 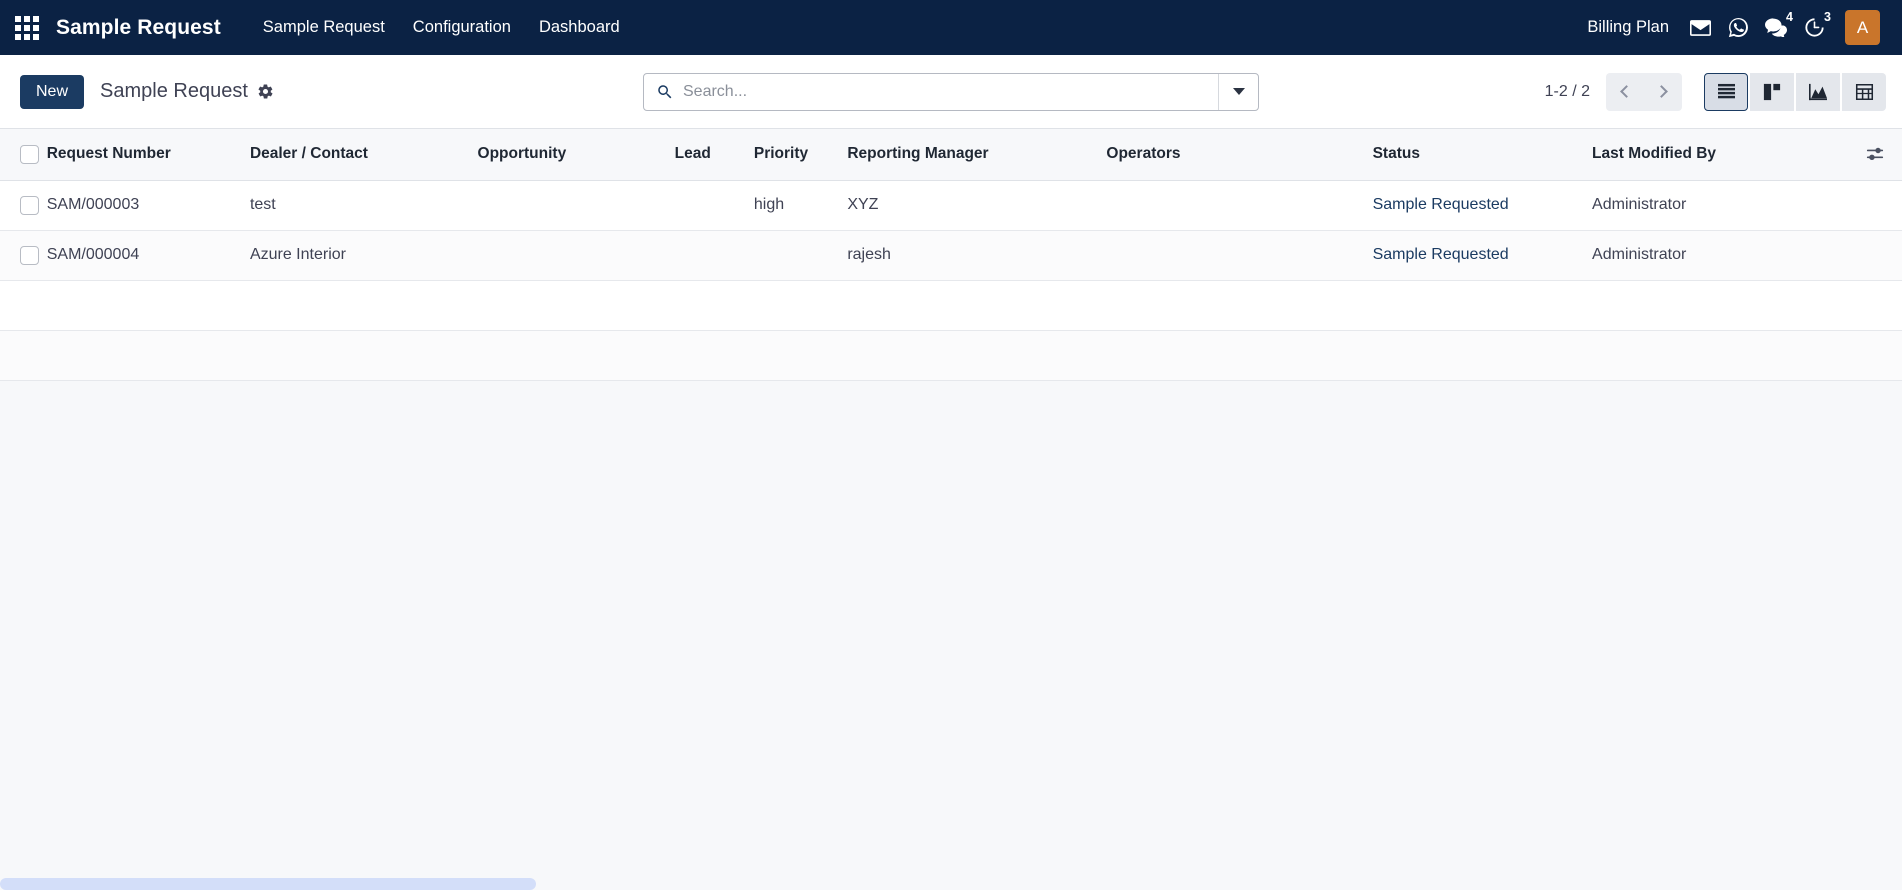 I want to click on whatsapp-icon, so click(x=1738, y=28).